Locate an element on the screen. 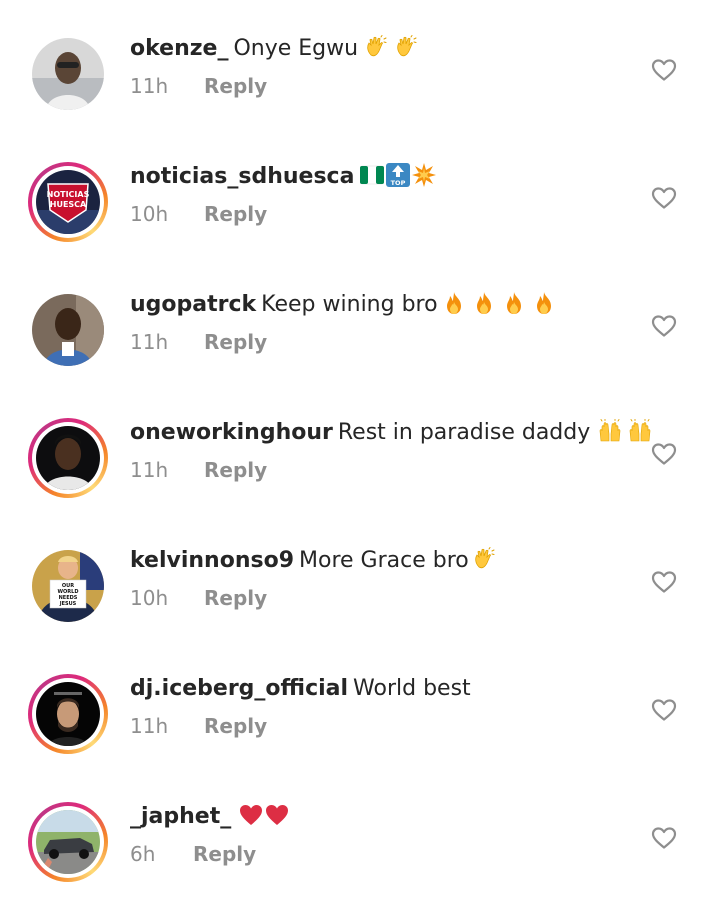 The image size is (720, 901). comment-text: _japhet_ is located at coordinates (209, 817).